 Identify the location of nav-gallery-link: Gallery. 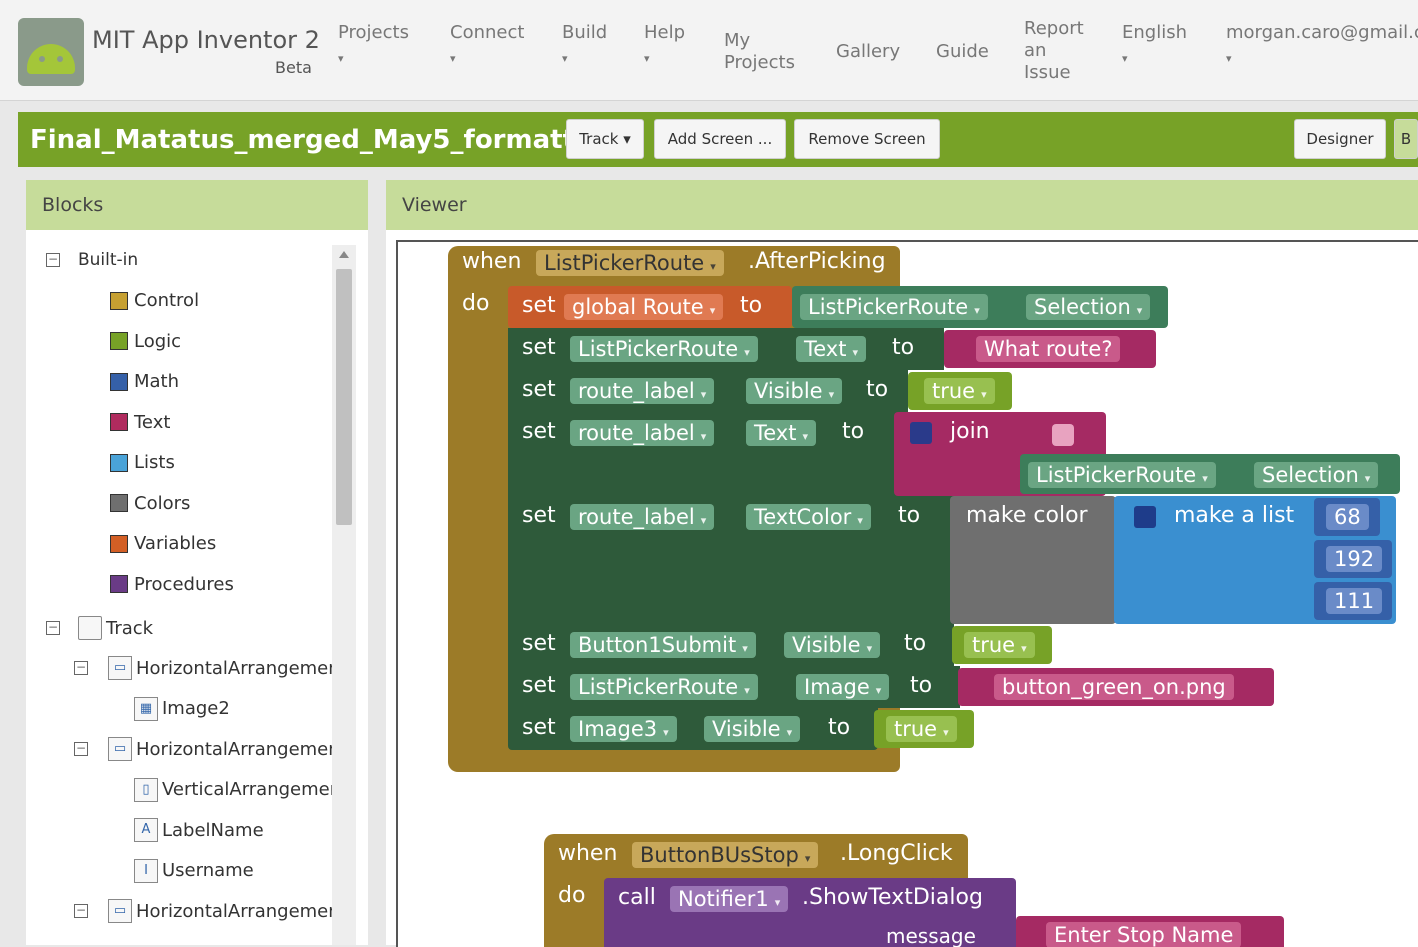
(868, 52).